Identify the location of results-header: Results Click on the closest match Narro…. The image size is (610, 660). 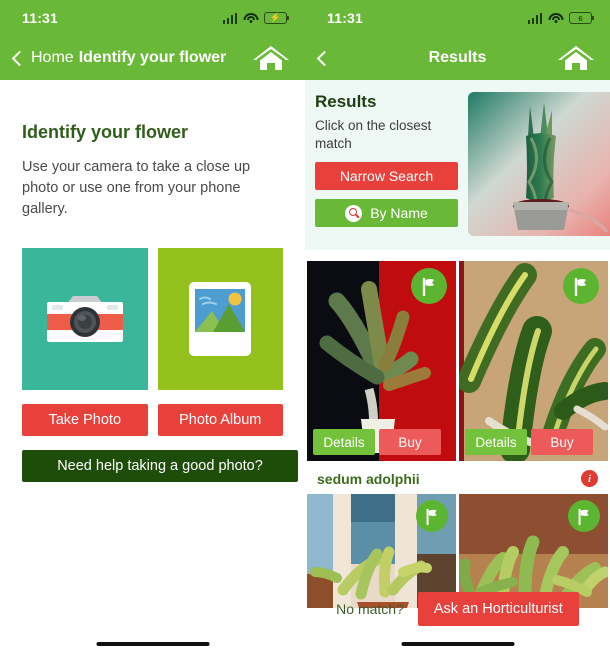
(457, 165).